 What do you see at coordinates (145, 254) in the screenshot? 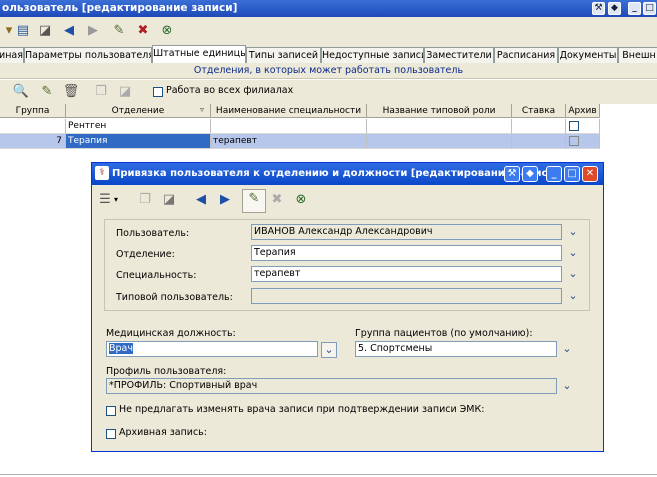
I see `department-label: Отделение:` at bounding box center [145, 254].